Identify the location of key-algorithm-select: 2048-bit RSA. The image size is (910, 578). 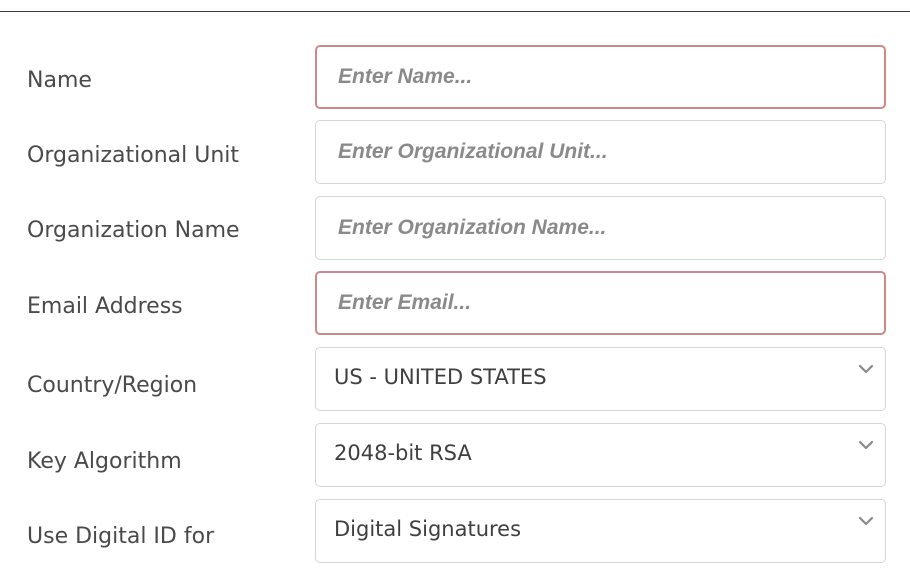
(600, 455).